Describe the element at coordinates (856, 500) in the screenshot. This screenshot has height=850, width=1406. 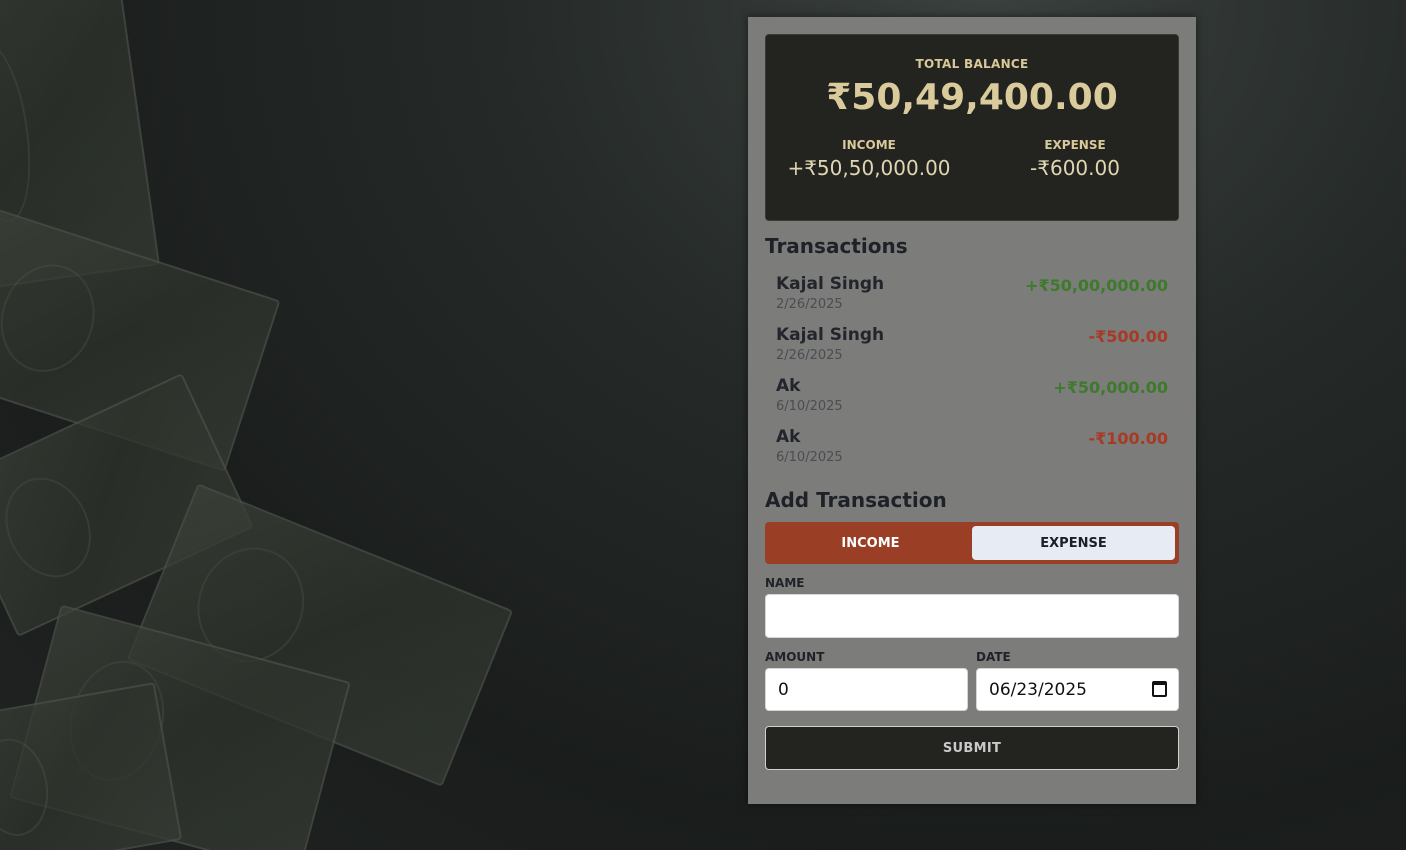
I see `add-transaction-title: Add Transaction` at that location.